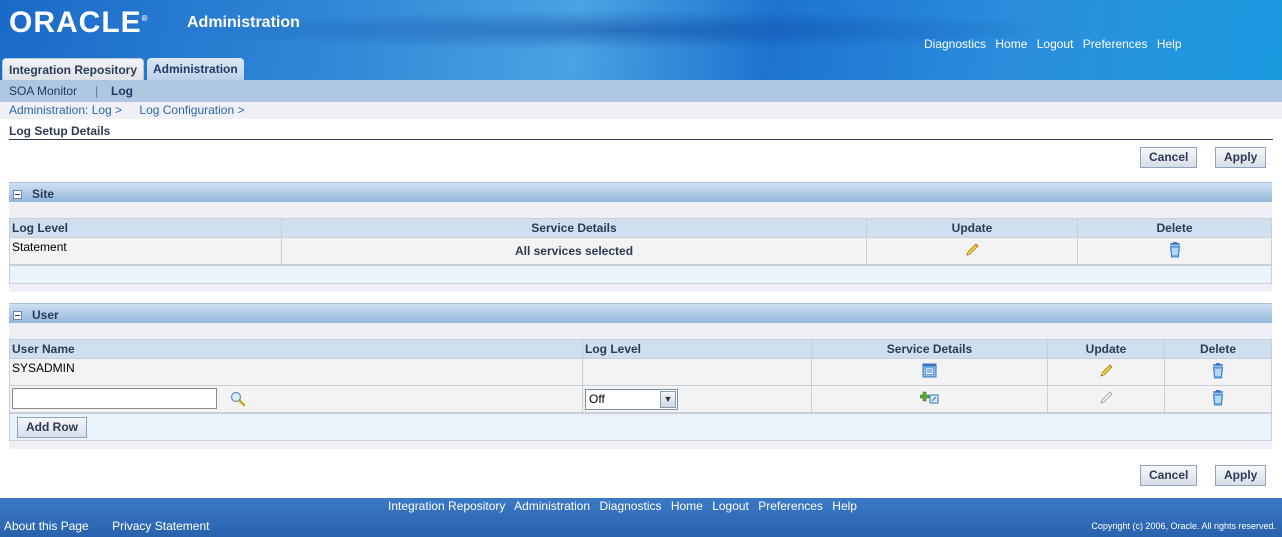 The height and width of the screenshot is (537, 1282). I want to click on footer-link-administration: Administration, so click(552, 506).